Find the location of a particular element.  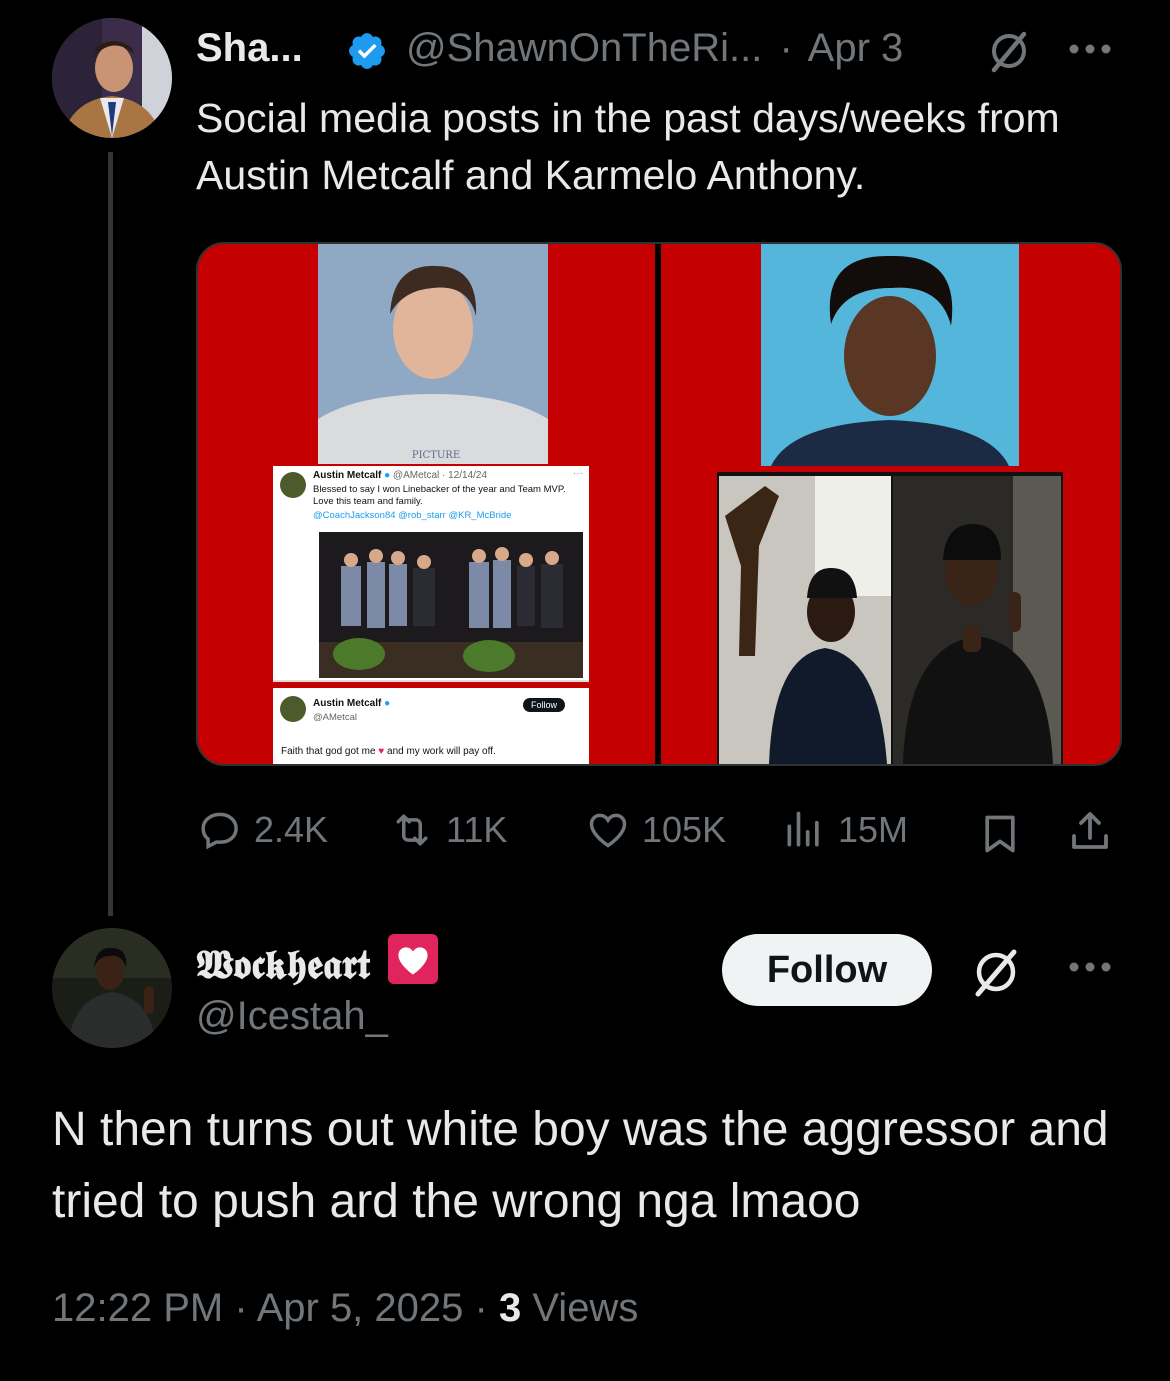

embedded-handle-date: @AMetcal · 12/14/24 is located at coordinates (440, 475).